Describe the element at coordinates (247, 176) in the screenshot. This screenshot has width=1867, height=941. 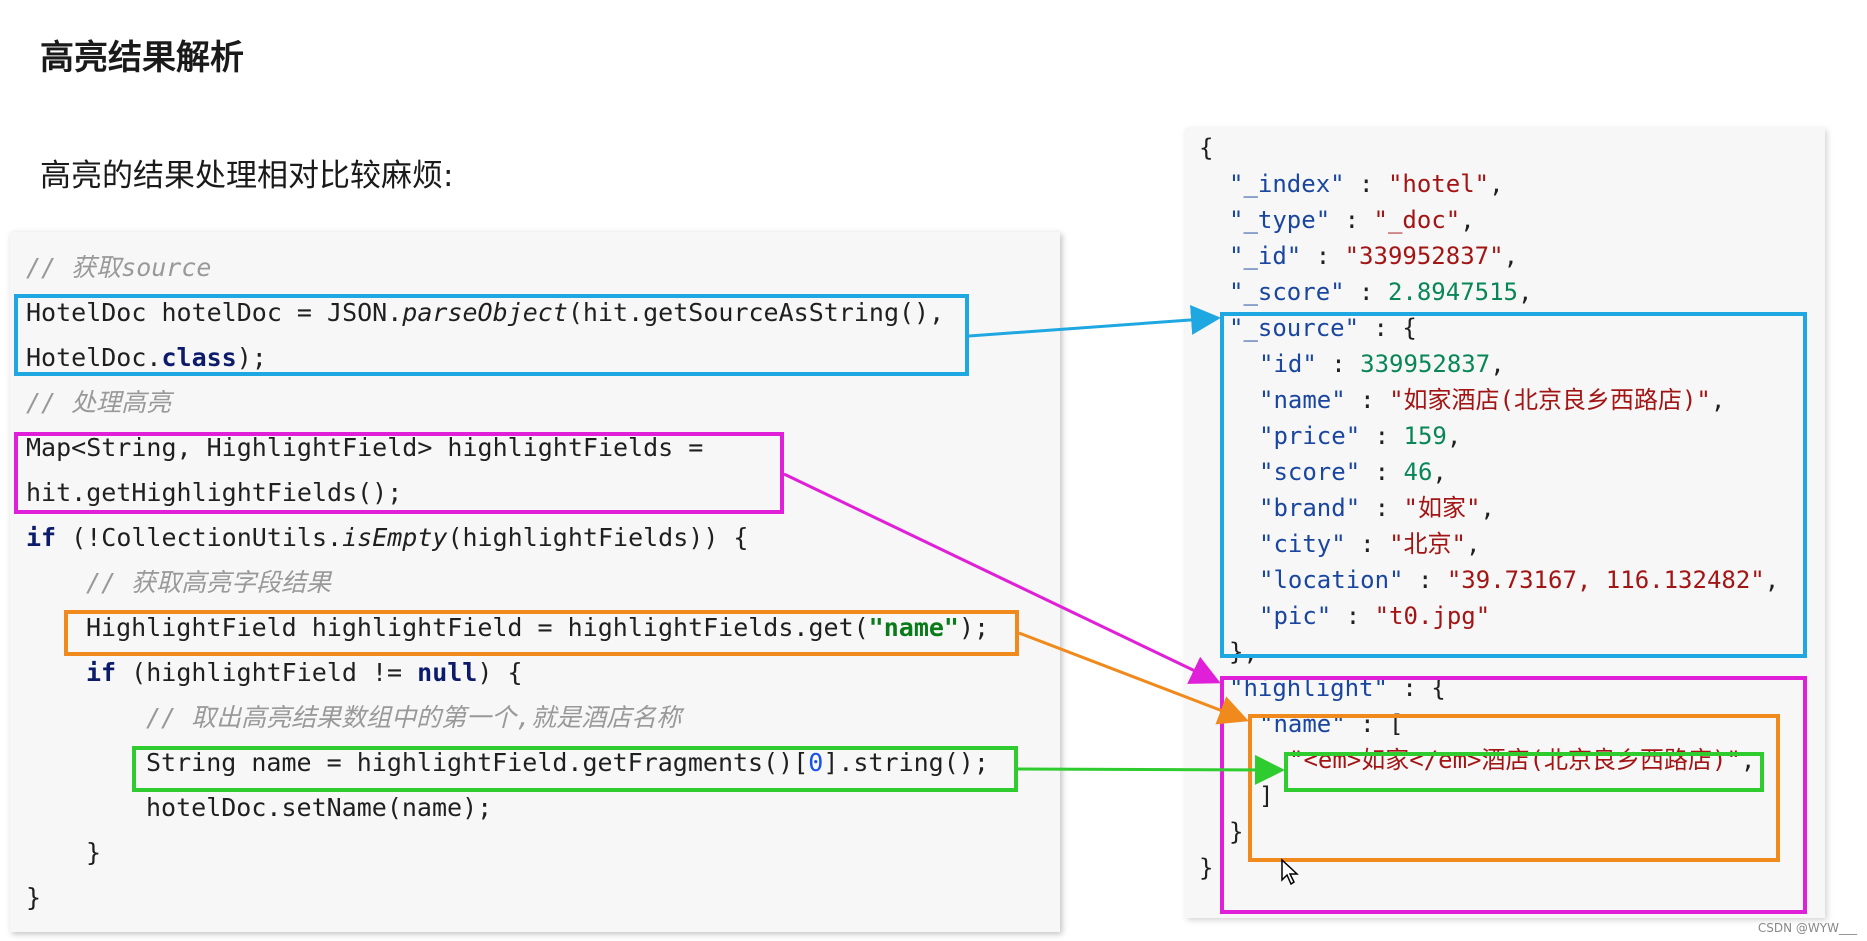
I see `slide-subtitle: 高亮的结果处理相对比较麻烦:` at that location.